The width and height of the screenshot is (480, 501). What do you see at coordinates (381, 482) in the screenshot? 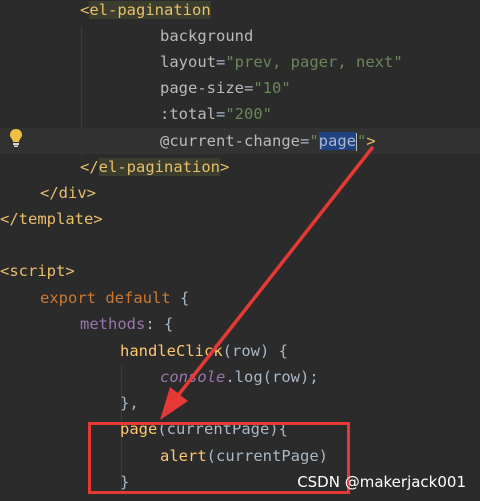
I see `watermark: CSDN @makerjack001` at bounding box center [381, 482].